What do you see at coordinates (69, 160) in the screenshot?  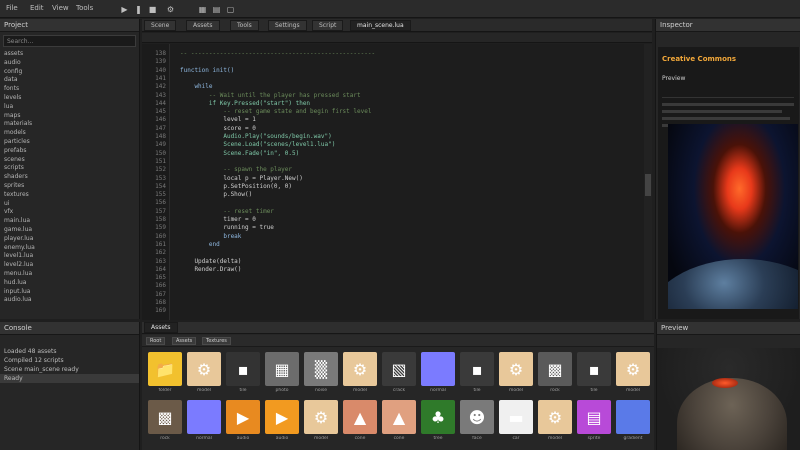 I see `file-list-item: scenes` at bounding box center [69, 160].